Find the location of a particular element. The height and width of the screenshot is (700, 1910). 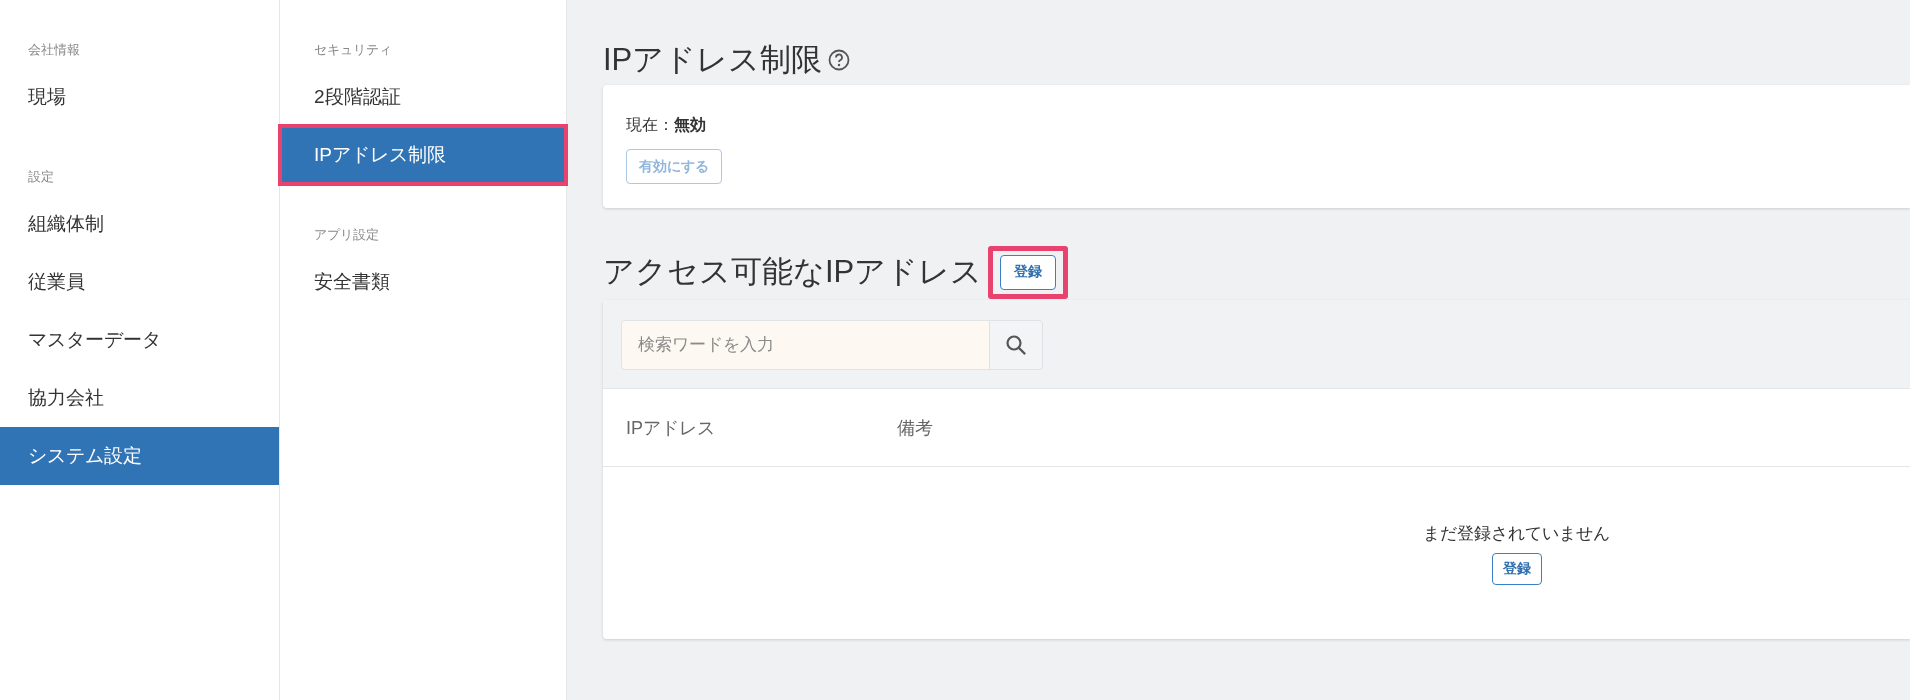

nav-item: 従業員 is located at coordinates (139, 282).